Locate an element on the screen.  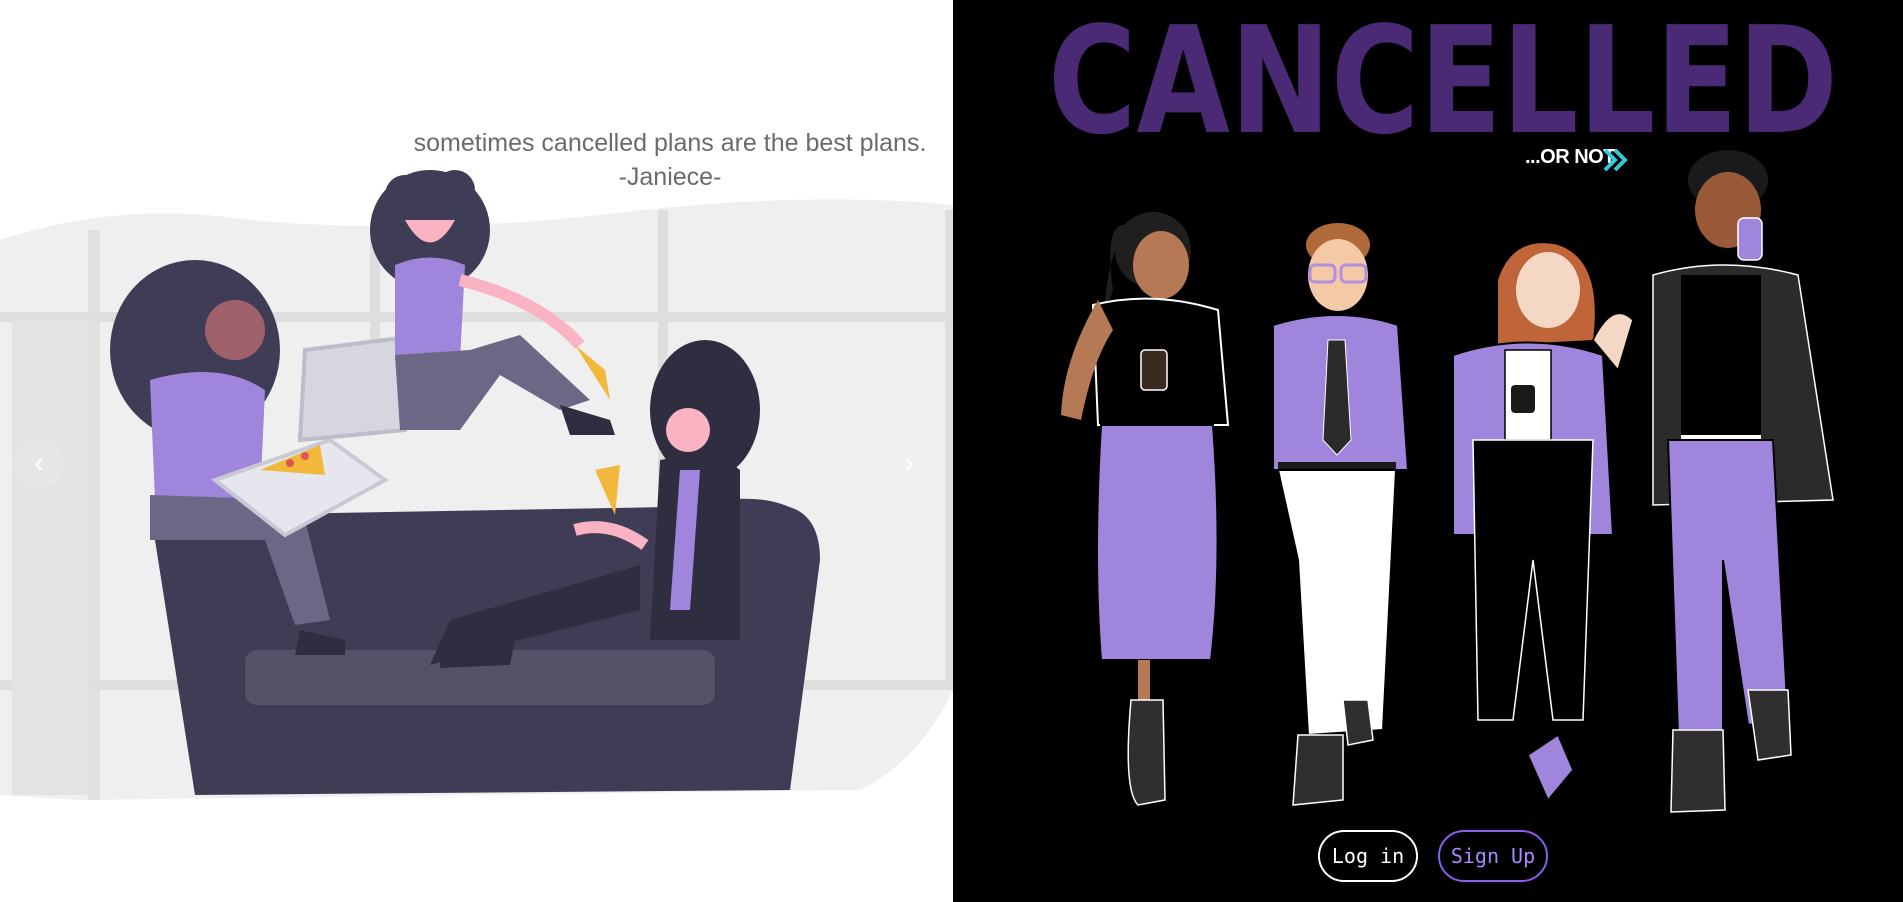
carousel-prev-button: ‹ is located at coordinates (39, 463).